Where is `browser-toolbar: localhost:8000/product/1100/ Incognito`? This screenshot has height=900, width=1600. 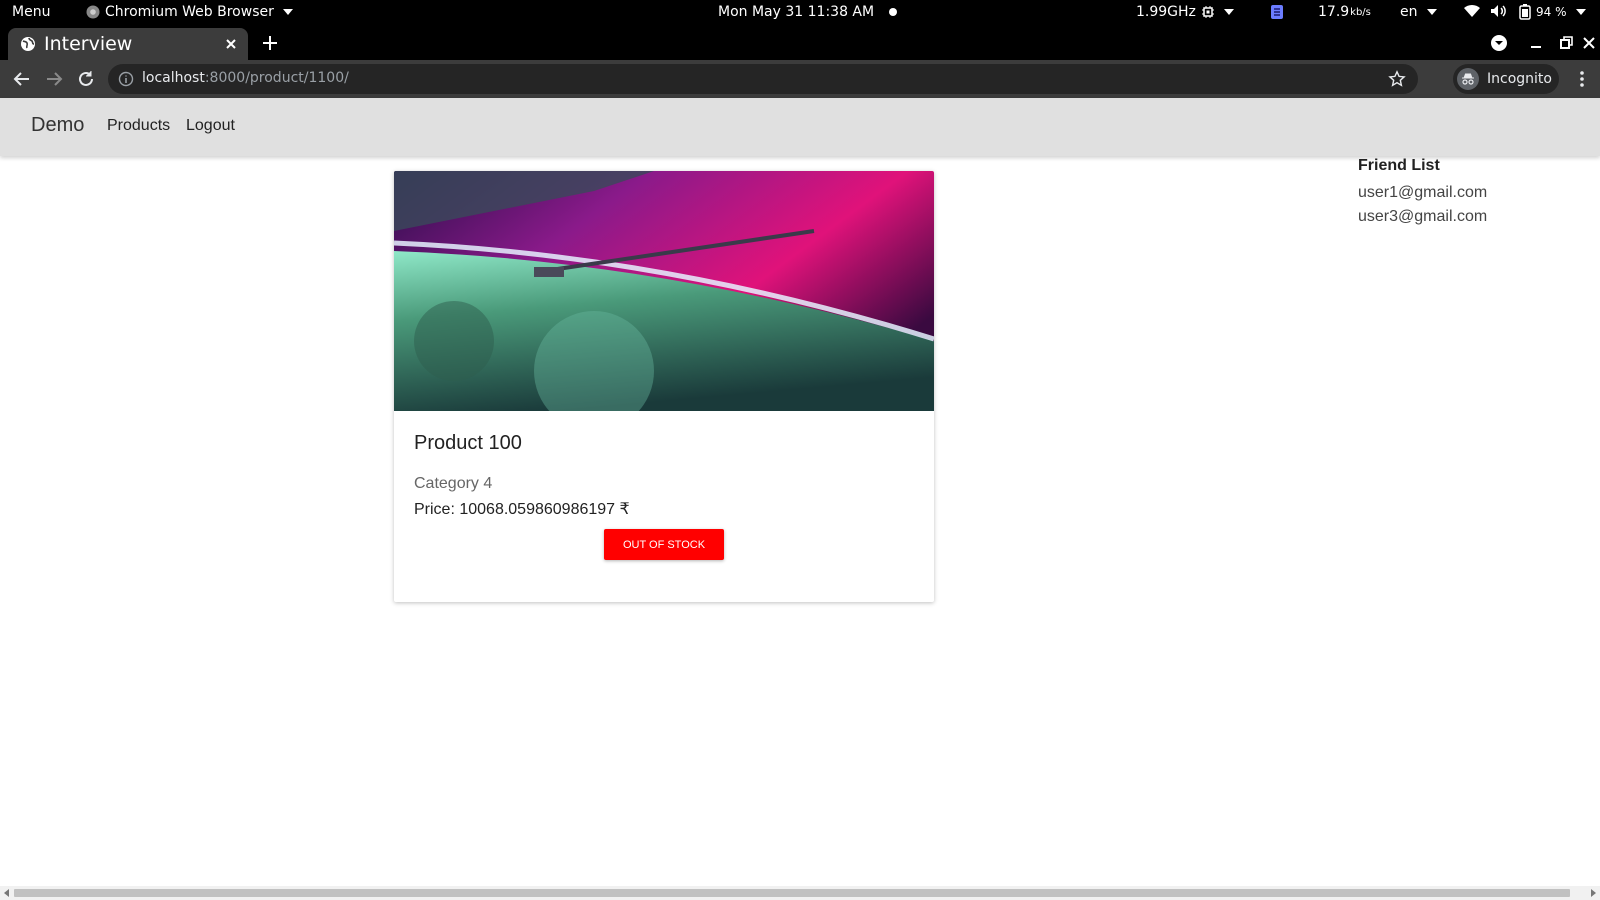
browser-toolbar: localhost:8000/product/1100/ Incognito is located at coordinates (800, 79).